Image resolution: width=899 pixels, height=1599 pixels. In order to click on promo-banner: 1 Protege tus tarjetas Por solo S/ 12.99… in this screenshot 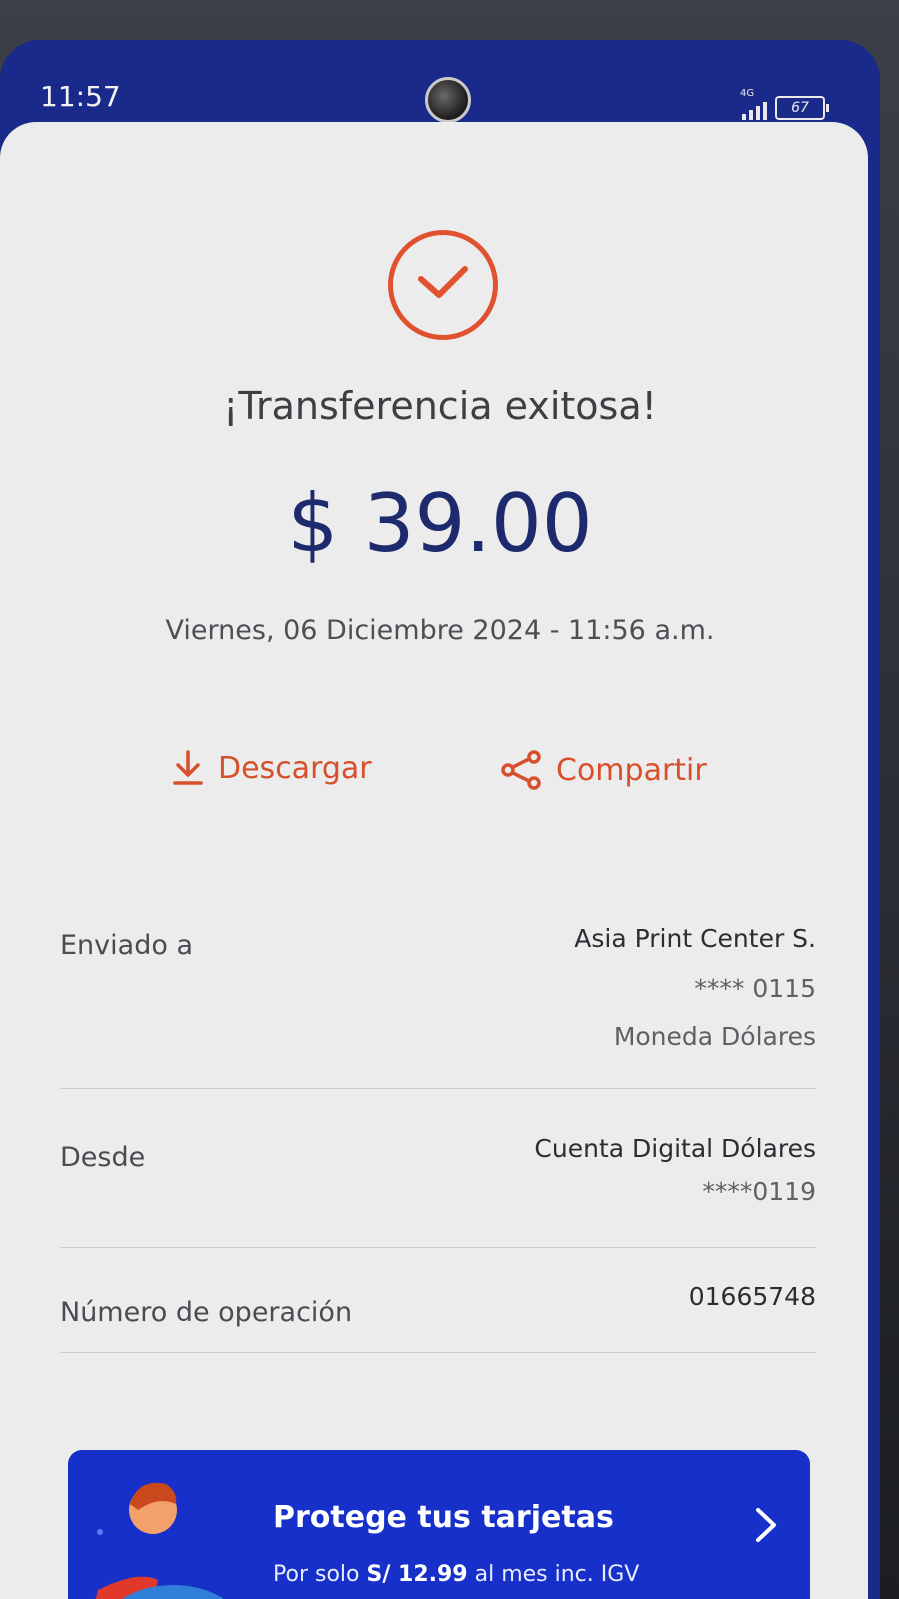, I will do `click(439, 1524)`.